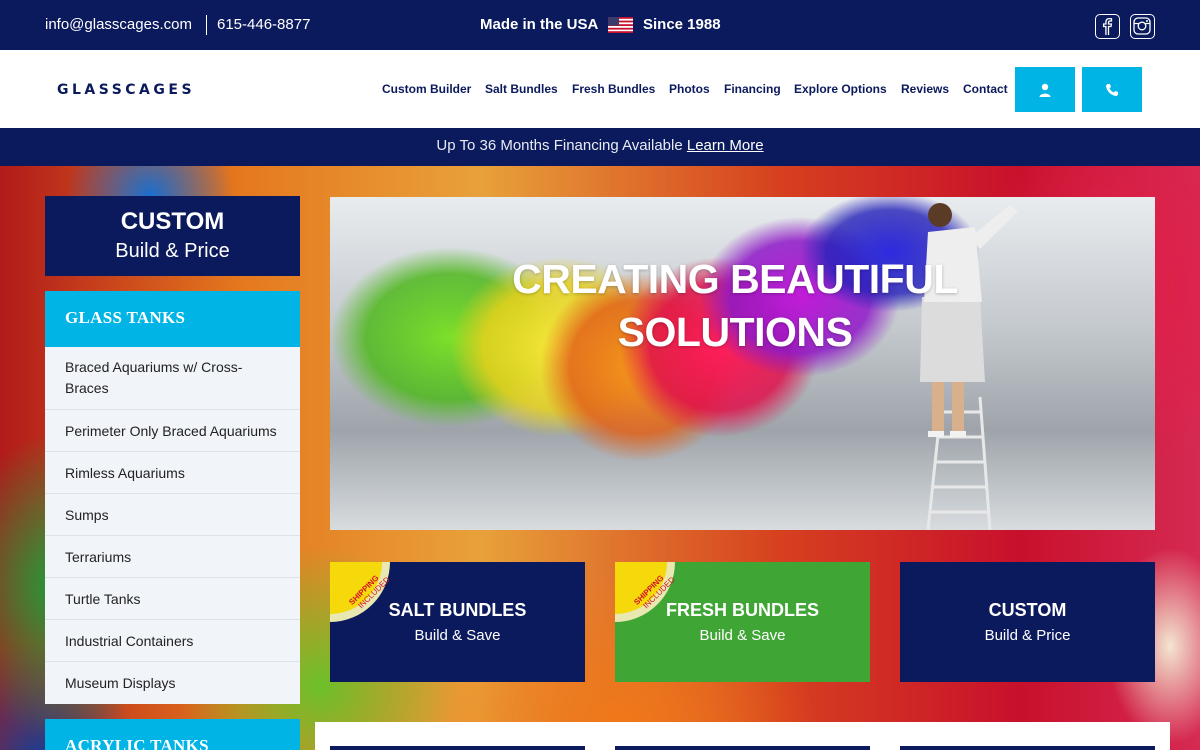 Image resolution: width=1200 pixels, height=750 pixels. What do you see at coordinates (752, 89) in the screenshot?
I see `nav-financing: Financing` at bounding box center [752, 89].